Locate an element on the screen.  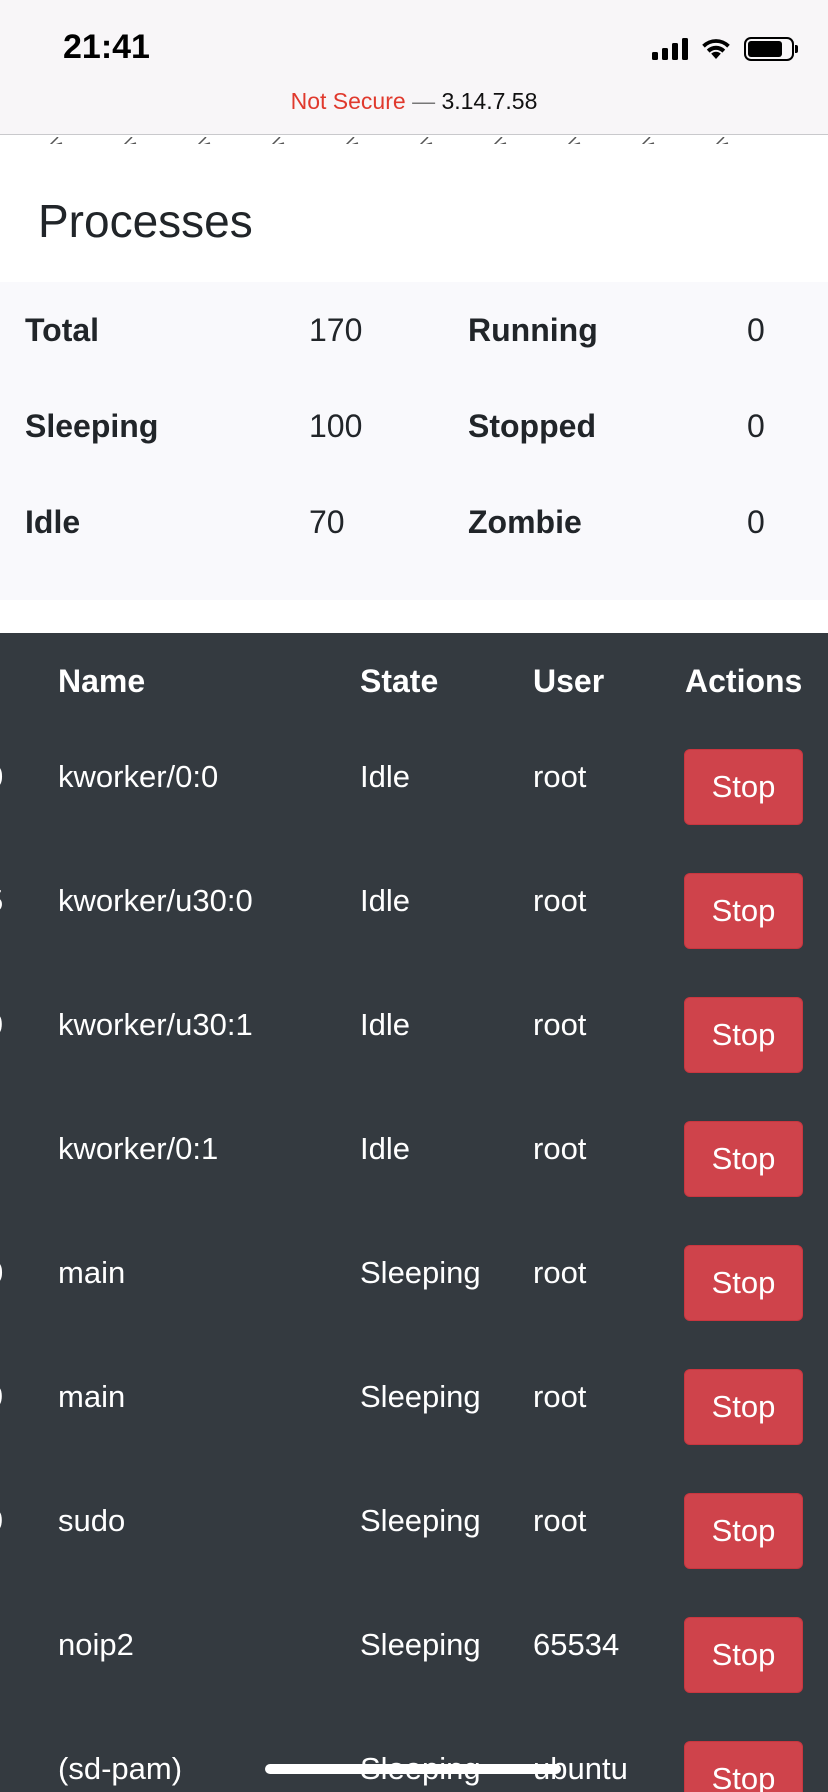
pid-cell: 5 is located at coordinates (1, 901).